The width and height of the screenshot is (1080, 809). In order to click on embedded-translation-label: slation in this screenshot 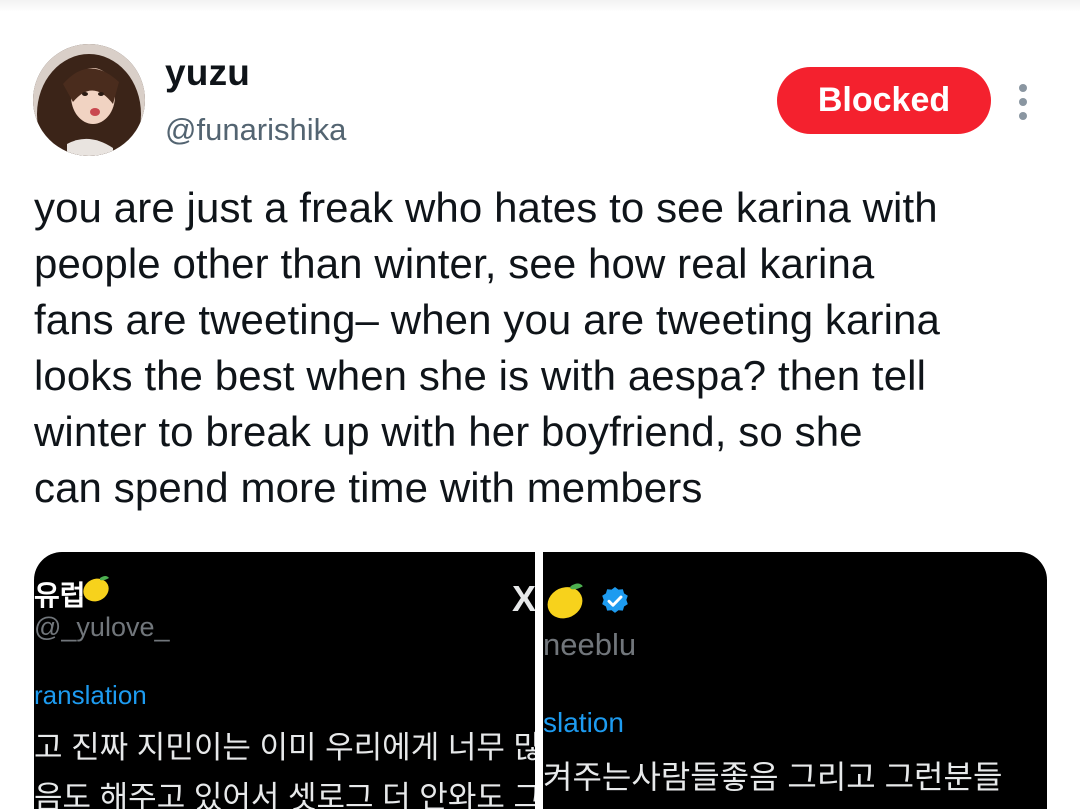, I will do `click(583, 722)`.